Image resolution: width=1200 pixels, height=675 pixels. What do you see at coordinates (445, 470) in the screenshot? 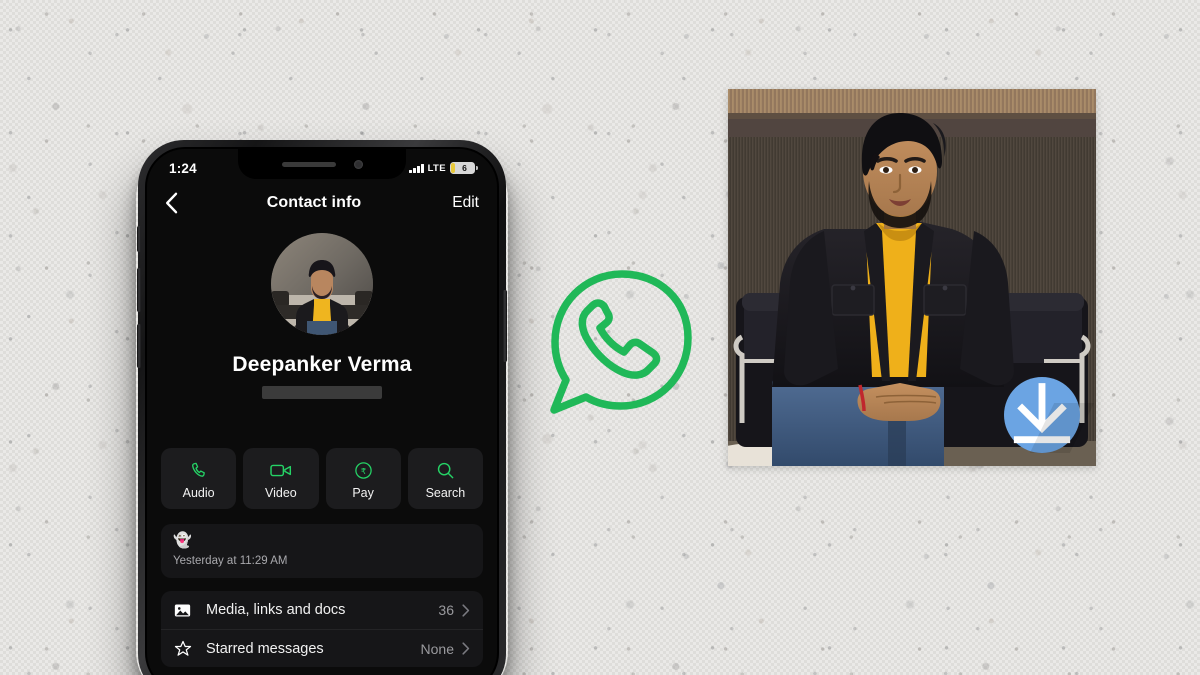
I see `search-icon` at bounding box center [445, 470].